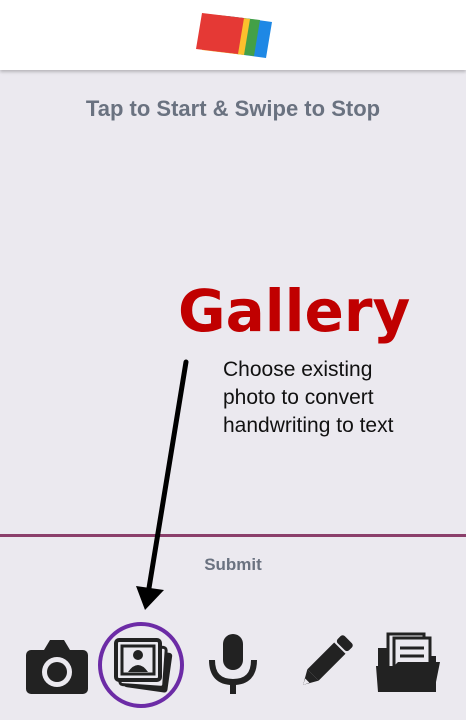 The image size is (466, 720). I want to click on microphone-icon, so click(233, 664).